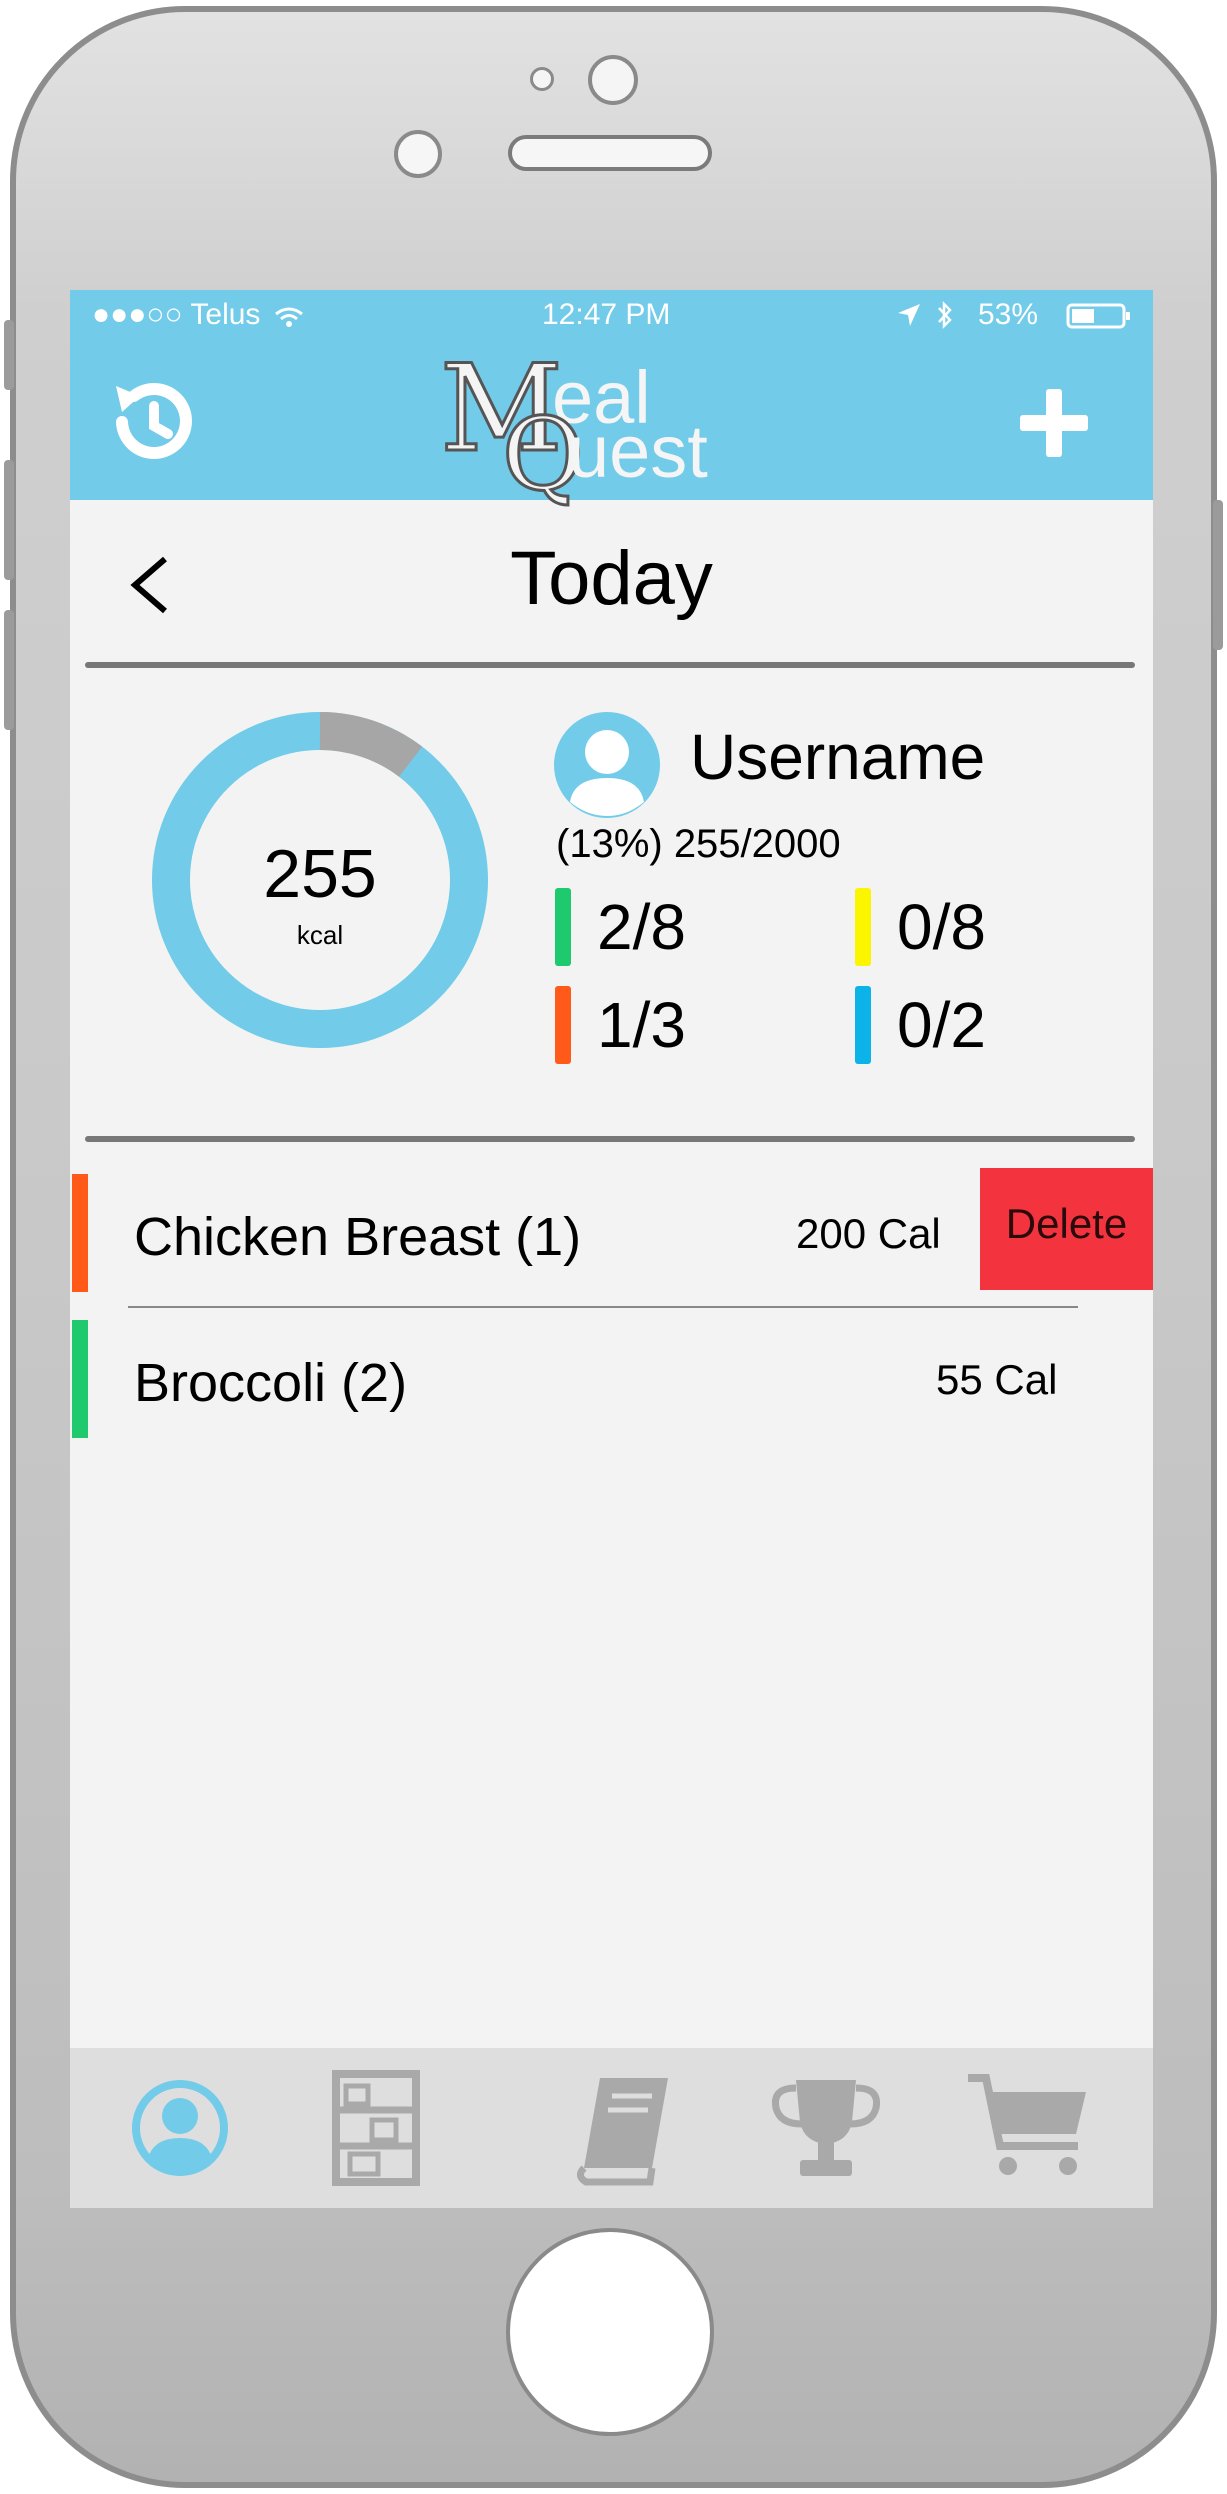  I want to click on app-logo: M eal Q uest, so click(619, 427).